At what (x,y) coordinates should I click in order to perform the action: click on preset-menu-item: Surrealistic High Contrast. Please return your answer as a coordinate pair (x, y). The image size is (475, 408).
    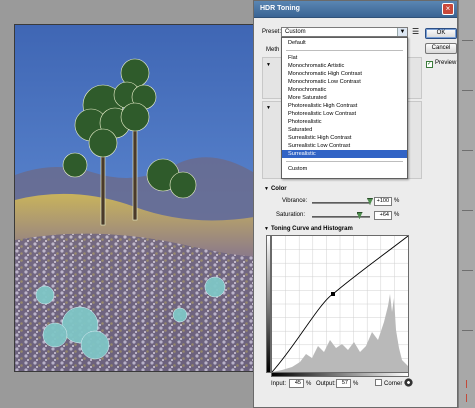
    Looking at the image, I should click on (344, 138).